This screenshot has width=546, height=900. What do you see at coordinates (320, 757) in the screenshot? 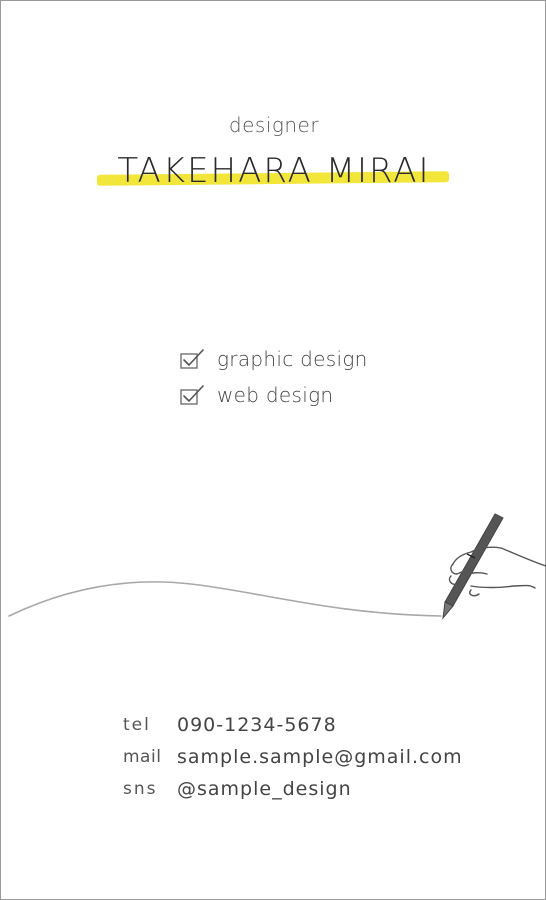
I see `email-address: sample.sample@gmail.com` at bounding box center [320, 757].